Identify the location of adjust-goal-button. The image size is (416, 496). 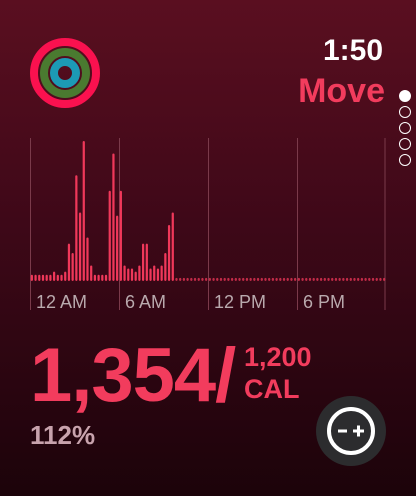
(351, 431).